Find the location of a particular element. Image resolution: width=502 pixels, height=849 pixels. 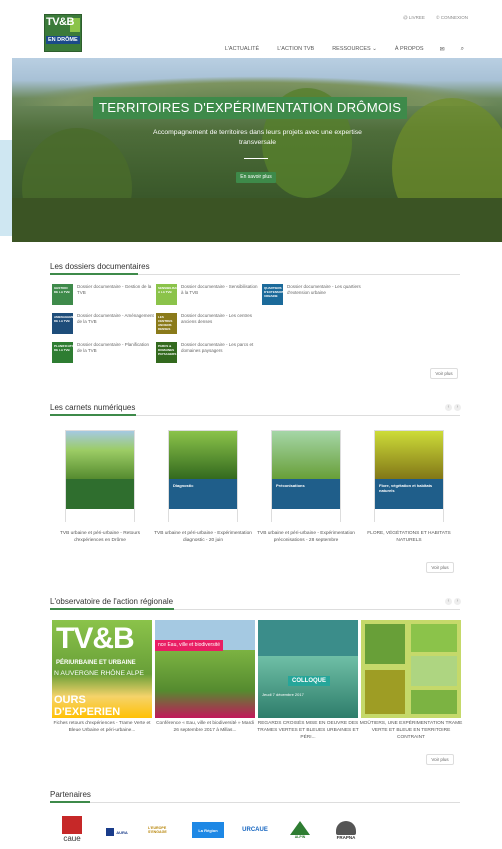

nav-a-propos: À PROPOS is located at coordinates (409, 49).